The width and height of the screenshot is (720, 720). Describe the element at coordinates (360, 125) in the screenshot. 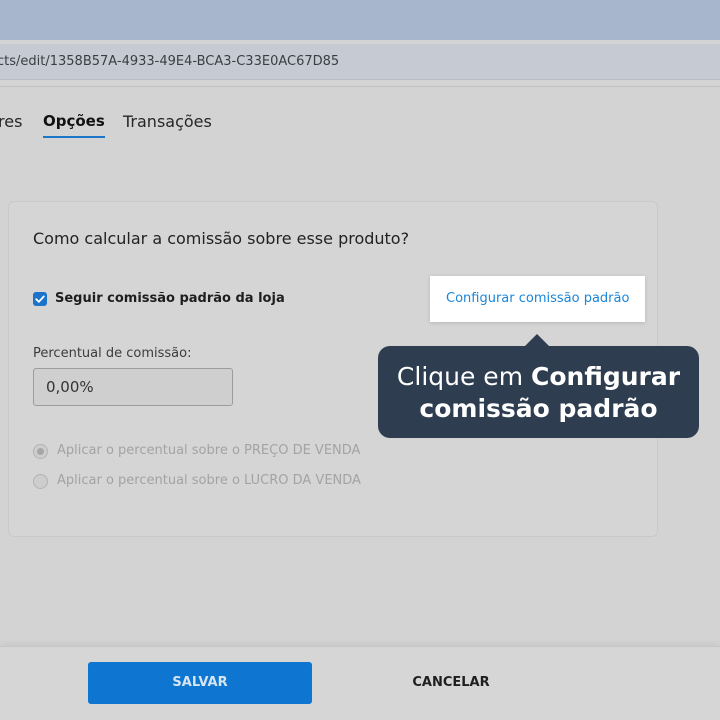

I see `tab-bar: res Opções Transações` at that location.